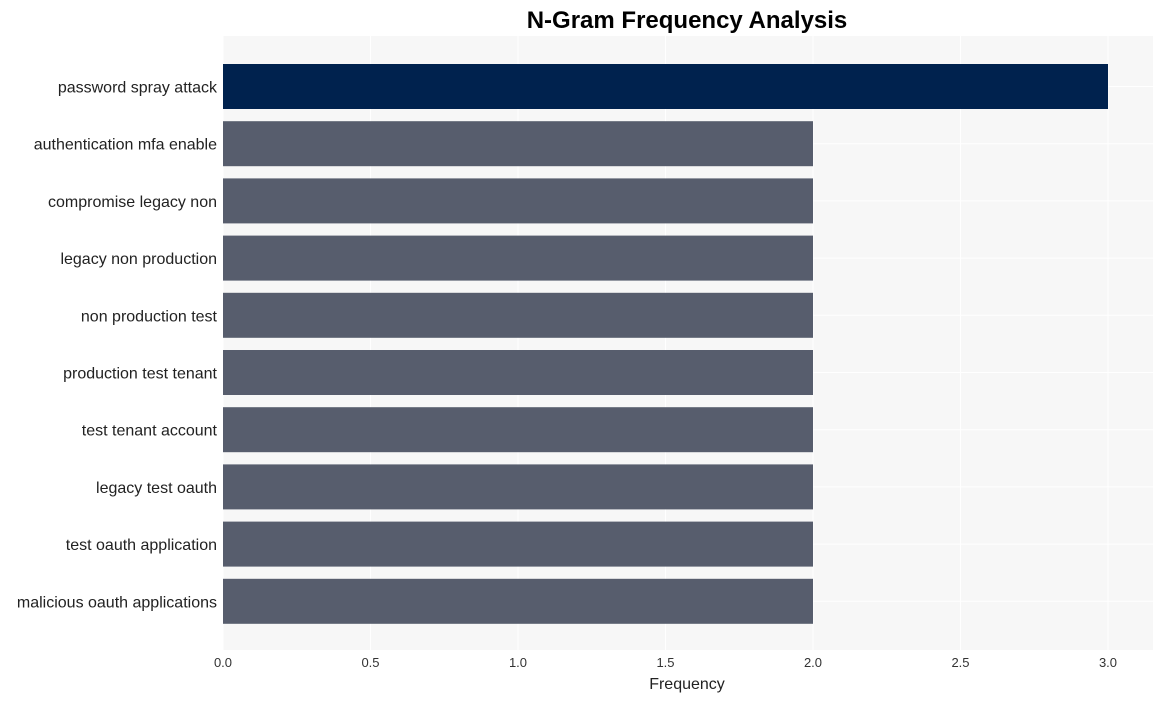 This screenshot has width=1162, height=701. What do you see at coordinates (138, 88) in the screenshot?
I see `y-tick-label: password spray attack` at bounding box center [138, 88].